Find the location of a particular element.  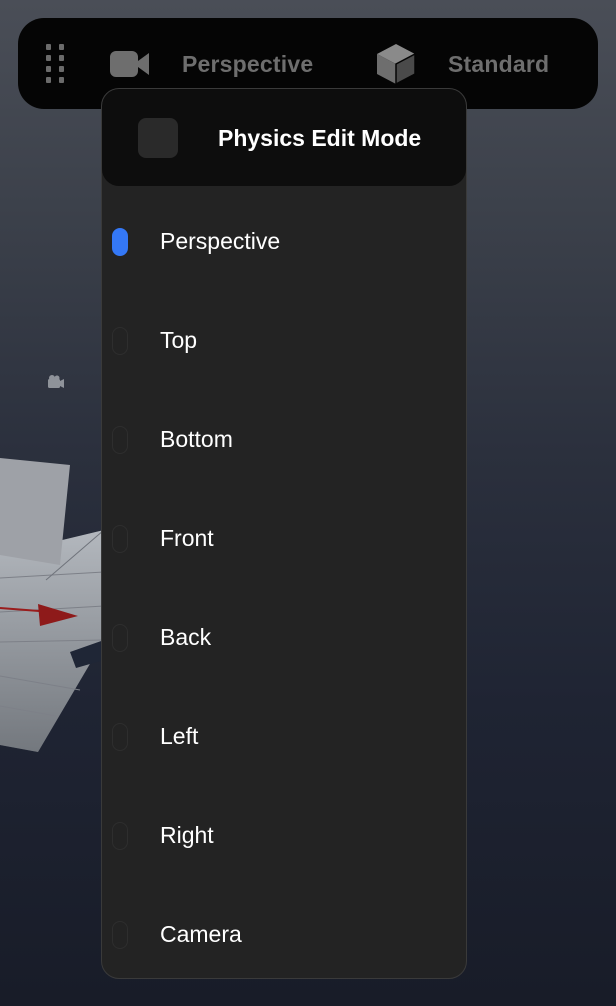

shading-mode-label: Standard is located at coordinates (498, 64).